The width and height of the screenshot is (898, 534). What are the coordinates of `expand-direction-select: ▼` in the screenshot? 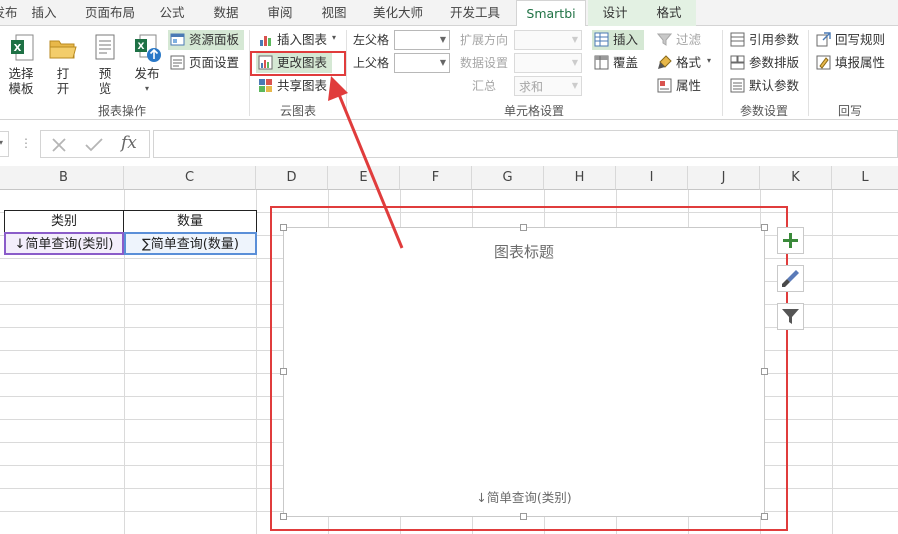 It's located at (548, 40).